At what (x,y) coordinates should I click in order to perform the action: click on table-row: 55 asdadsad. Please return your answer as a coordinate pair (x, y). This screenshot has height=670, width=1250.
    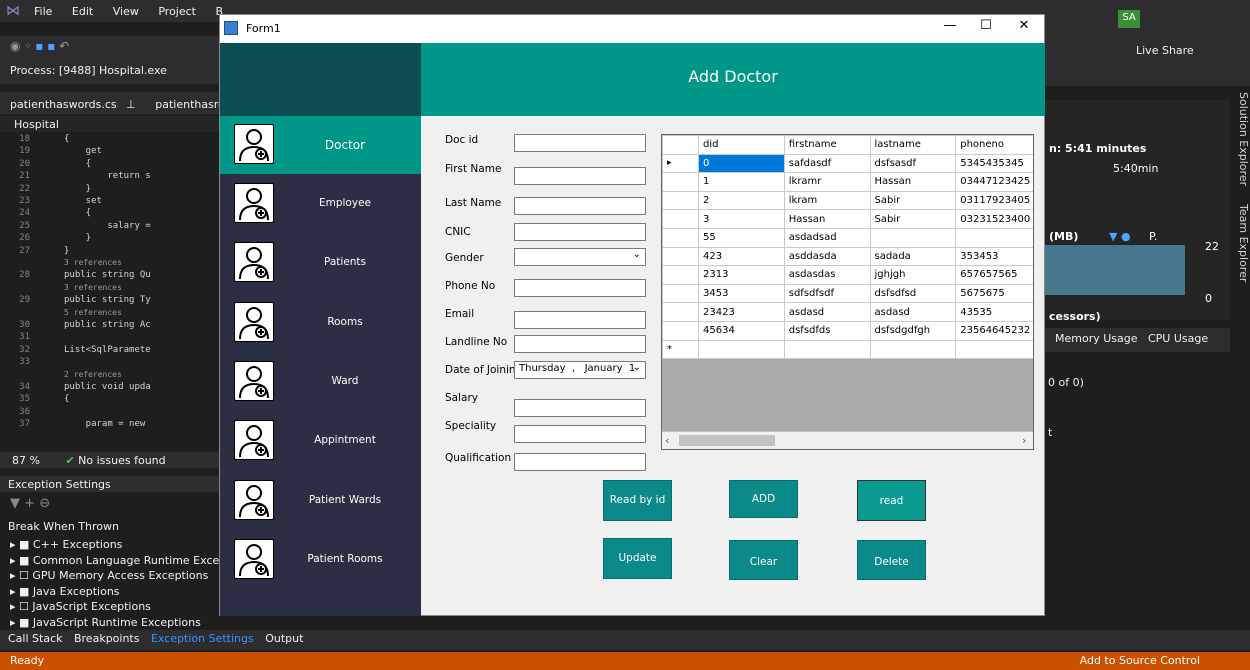
    Looking at the image, I should click on (847, 237).